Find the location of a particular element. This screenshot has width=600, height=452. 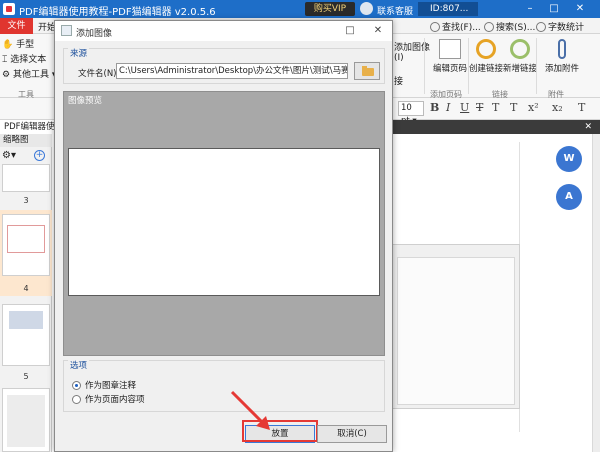

text-style-icon: T is located at coordinates (581, 107).